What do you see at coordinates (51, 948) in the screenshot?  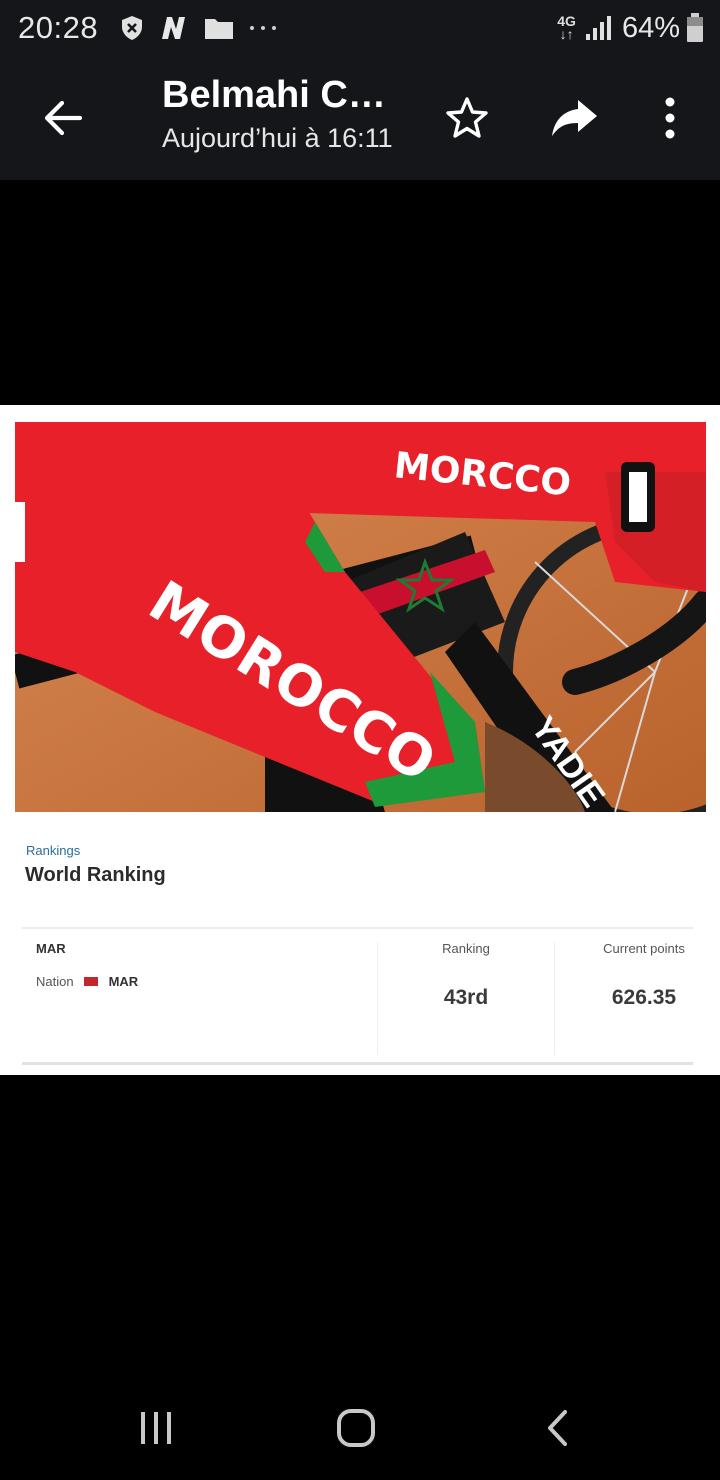 I see `team-code: MAR` at bounding box center [51, 948].